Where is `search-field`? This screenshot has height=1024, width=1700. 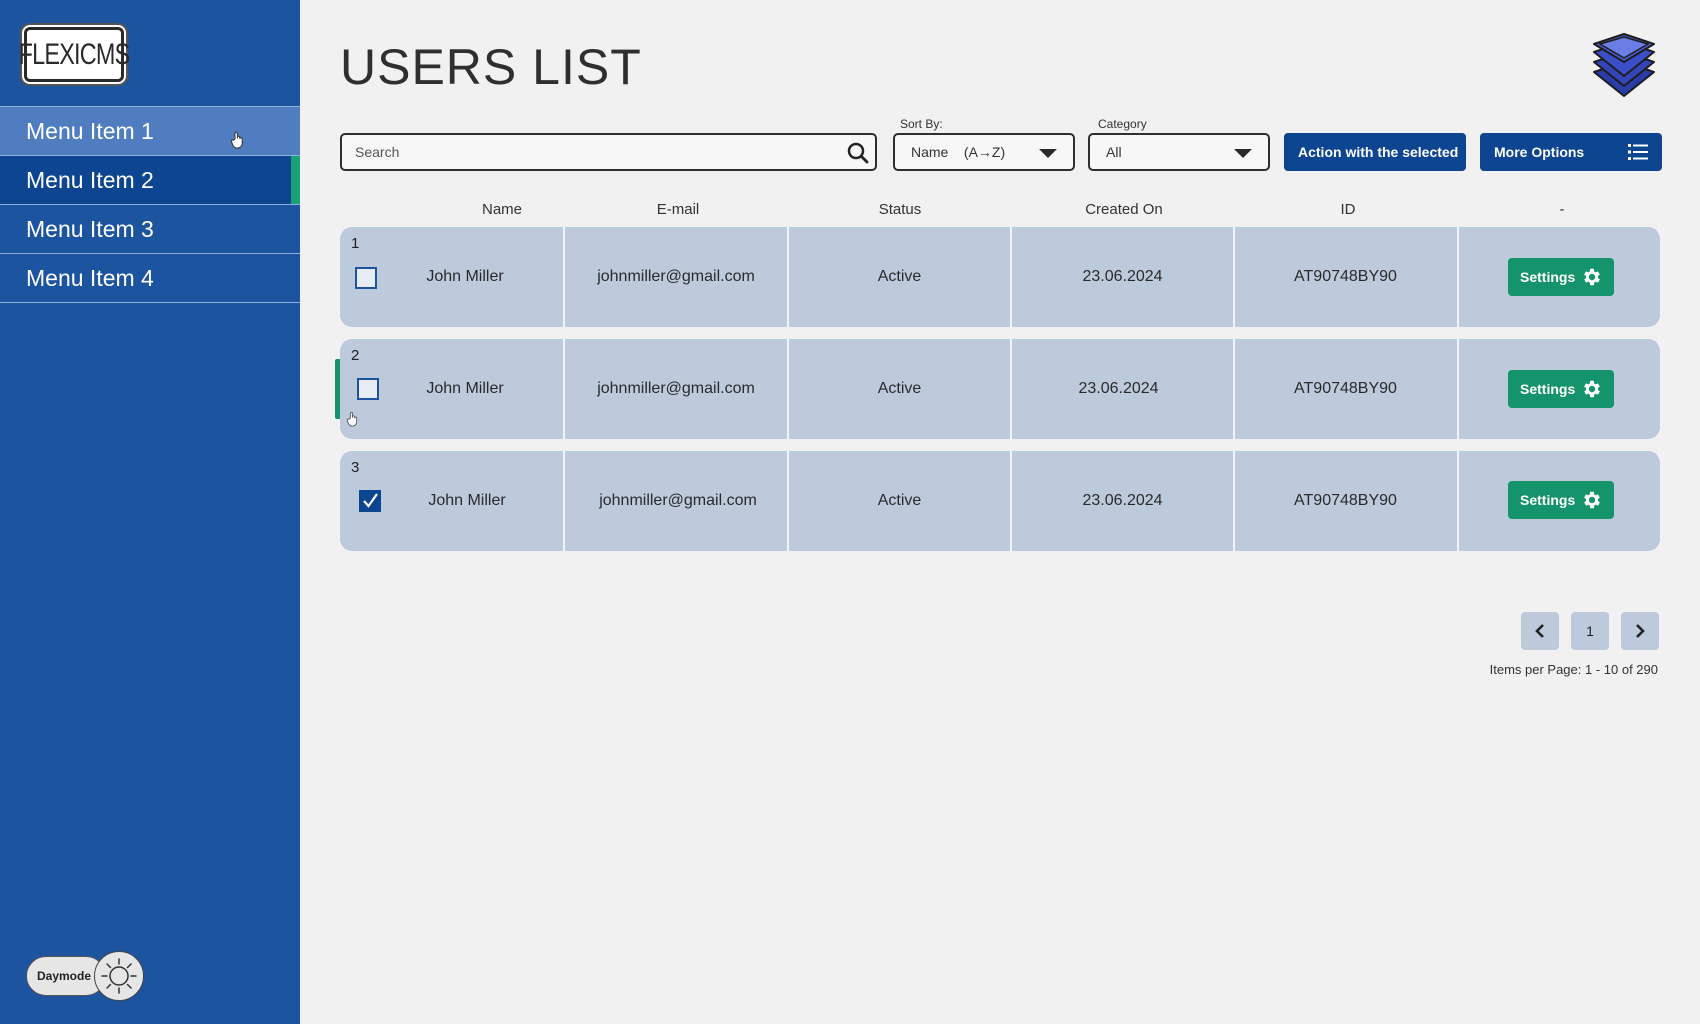
search-field is located at coordinates (608, 152).